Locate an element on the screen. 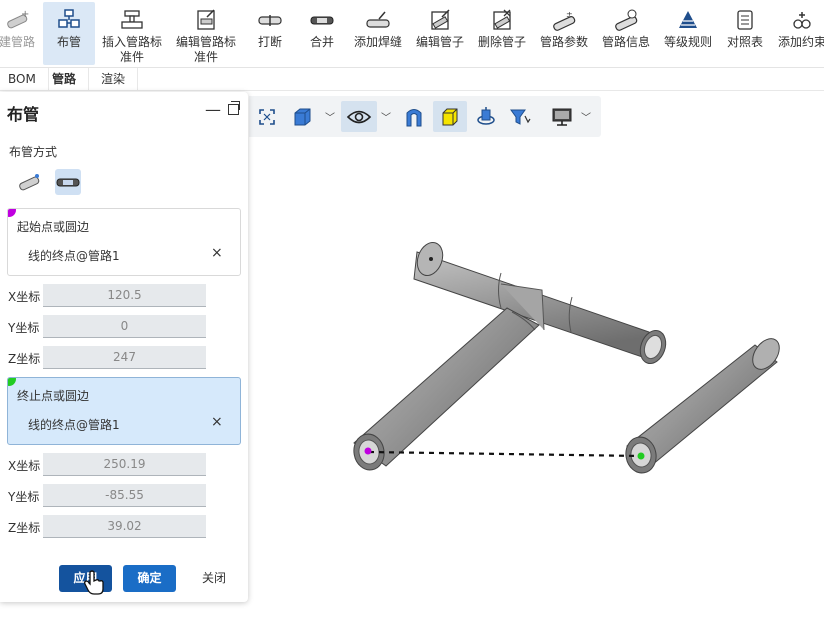 The width and height of the screenshot is (824, 641). pipe-branch is located at coordinates (445, 389).